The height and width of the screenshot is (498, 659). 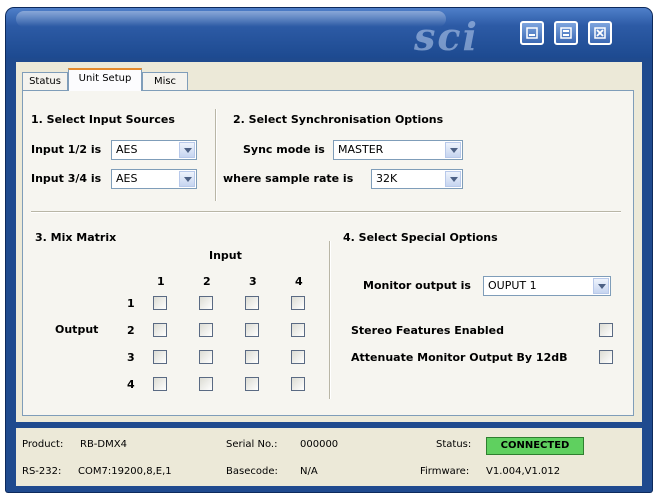 I want to click on matrix-checkbox-r2-c2, so click(x=206, y=330).